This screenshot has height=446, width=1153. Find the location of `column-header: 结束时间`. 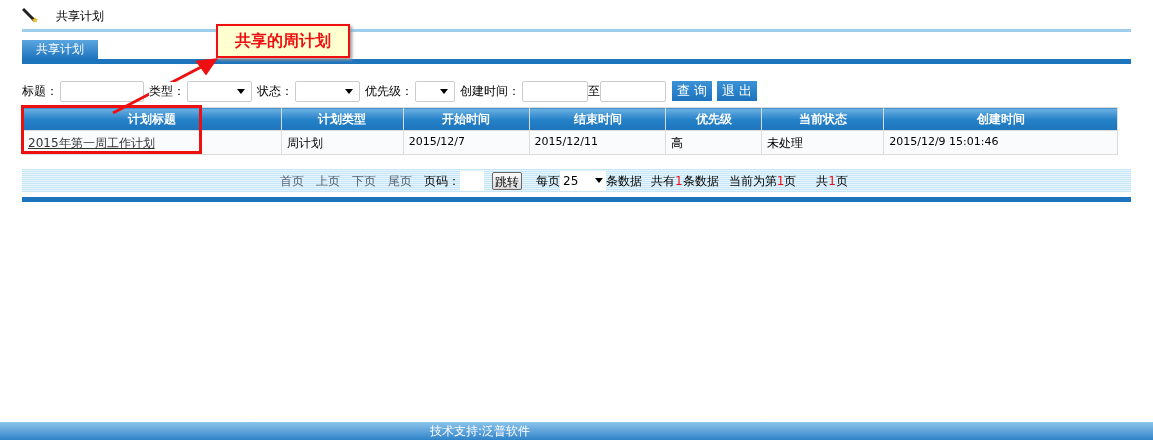

column-header: 结束时间 is located at coordinates (597, 119).